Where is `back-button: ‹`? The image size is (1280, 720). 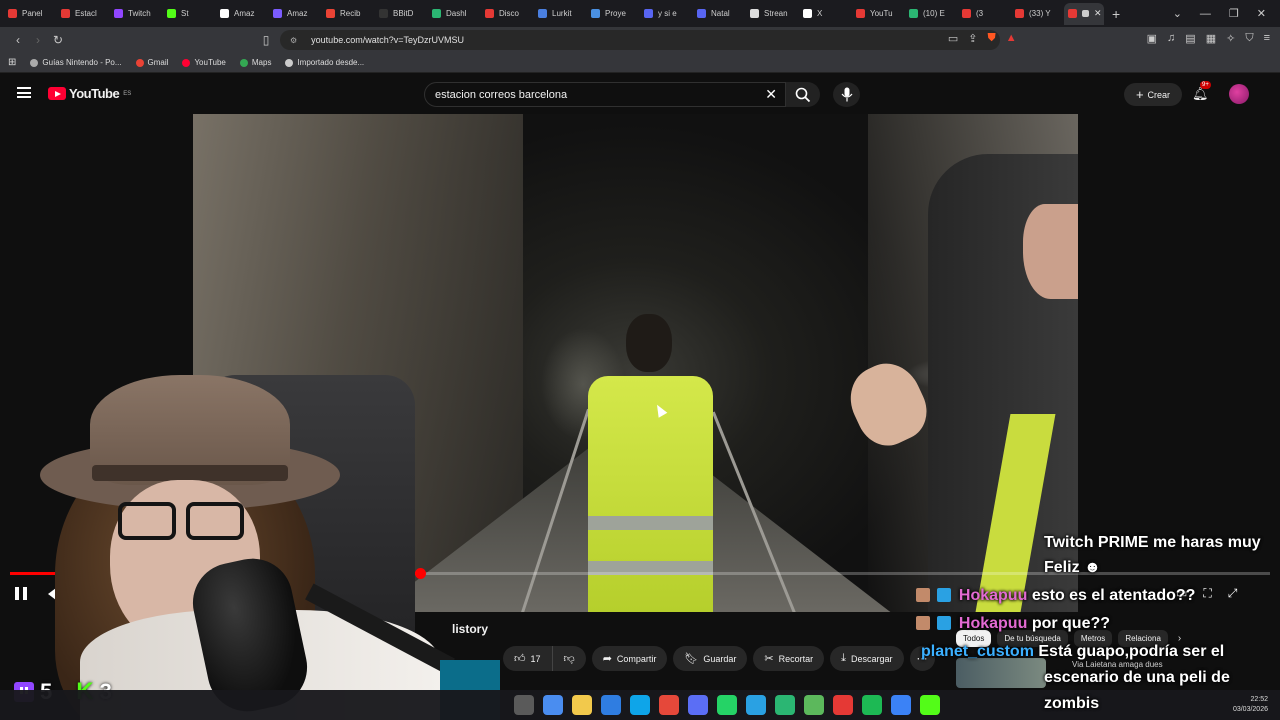 back-button: ‹ is located at coordinates (18, 40).